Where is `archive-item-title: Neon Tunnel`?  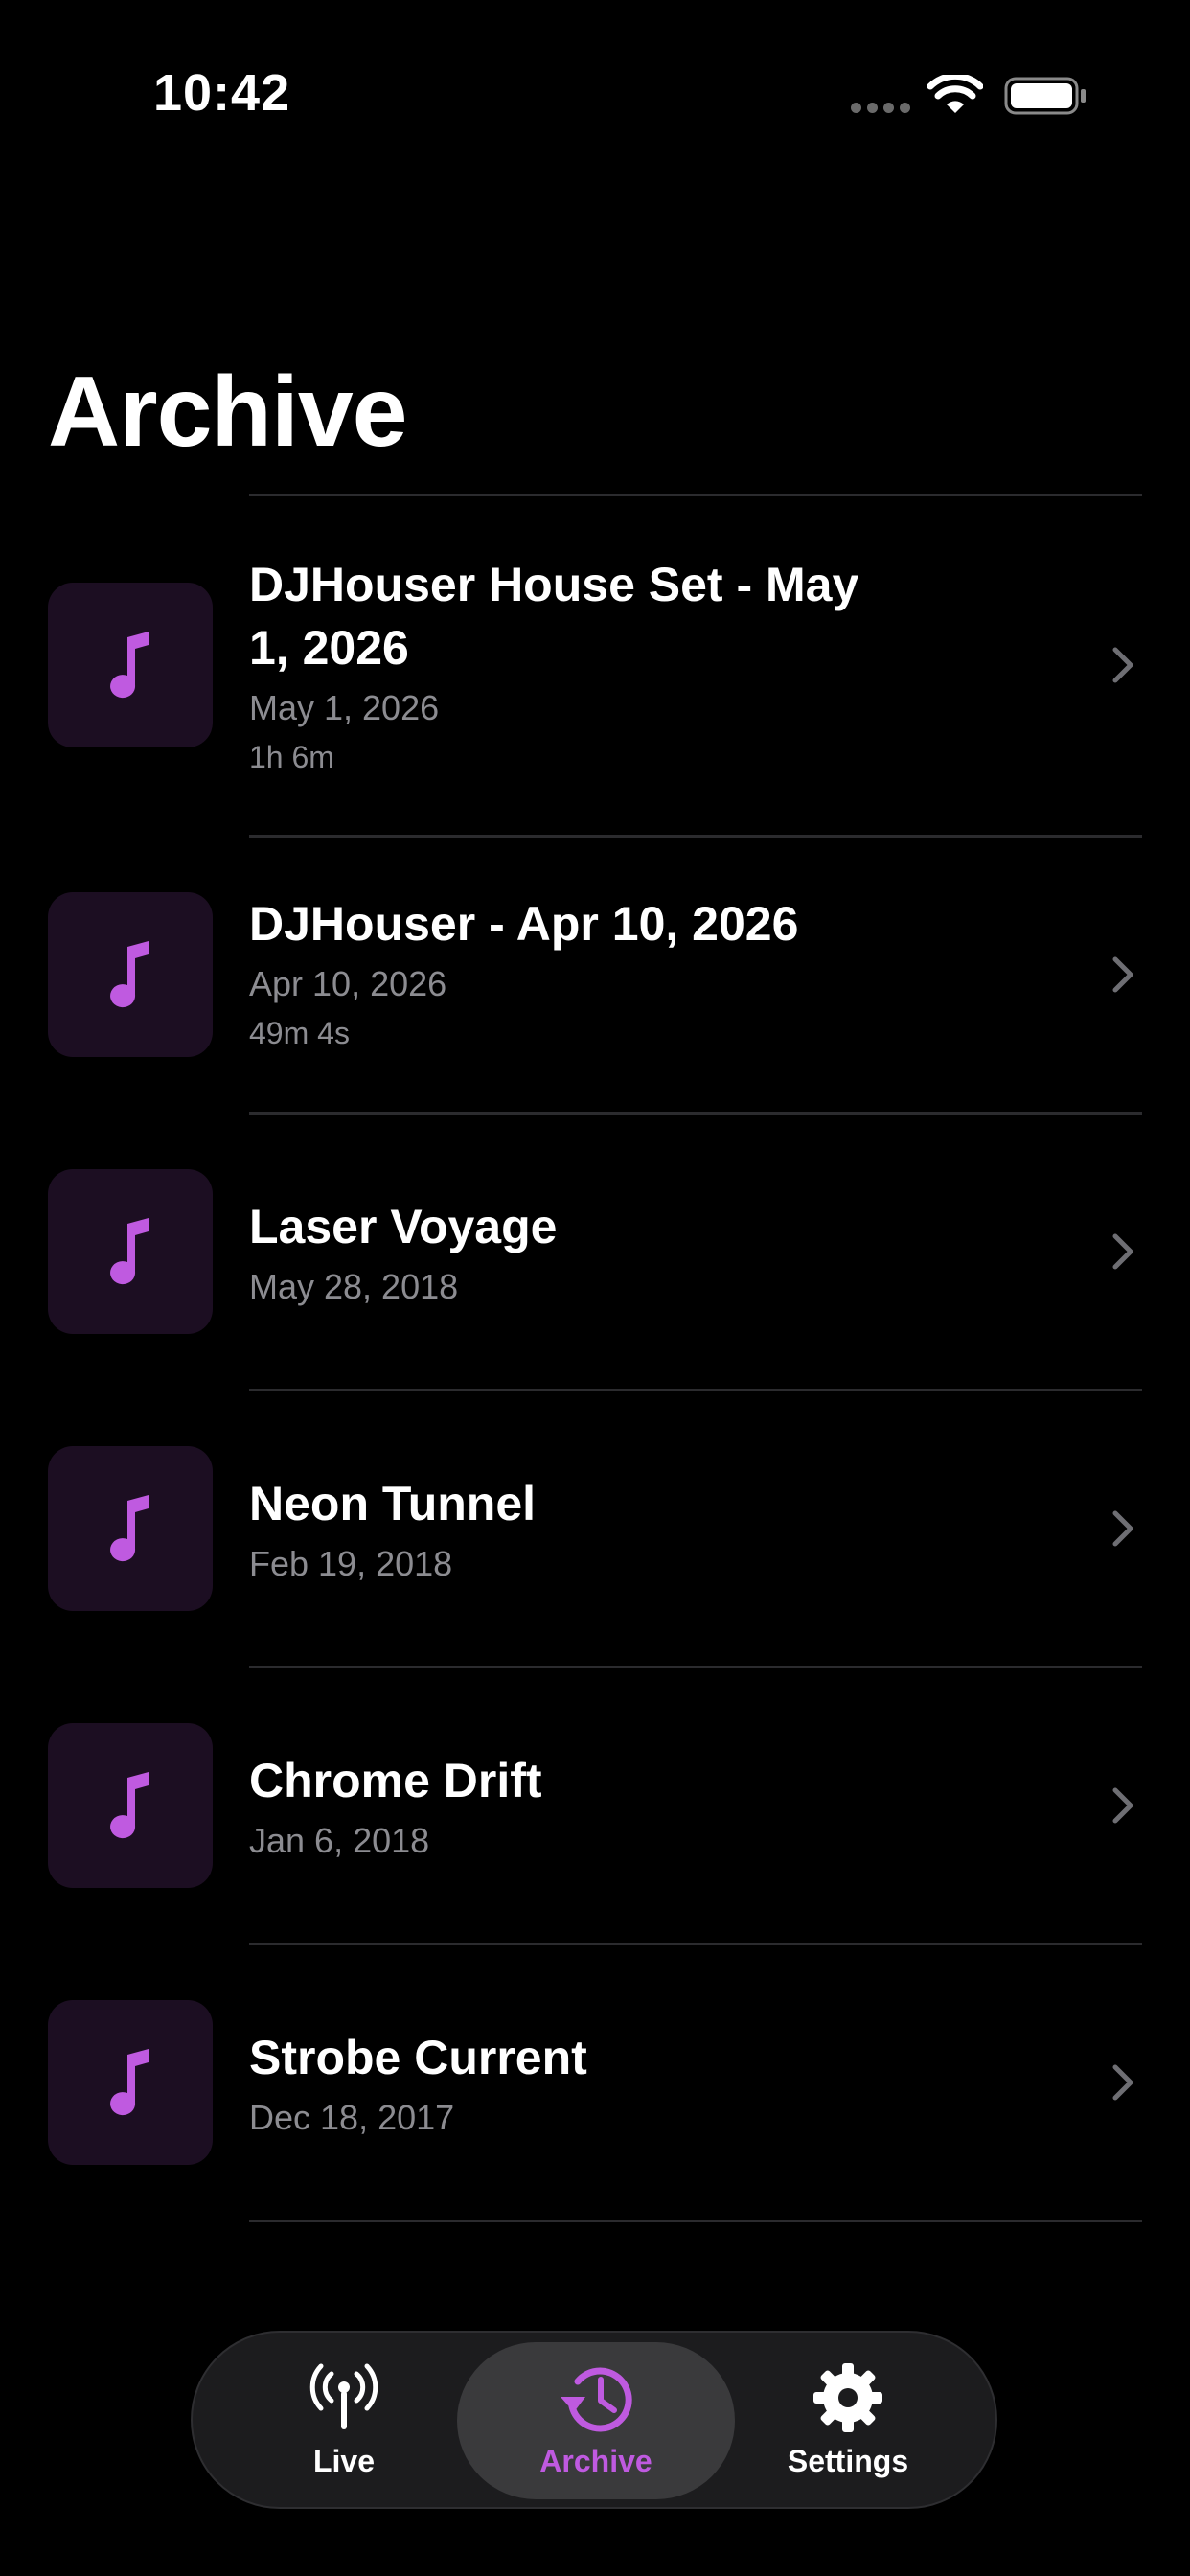 archive-item-title: Neon Tunnel is located at coordinates (393, 1503).